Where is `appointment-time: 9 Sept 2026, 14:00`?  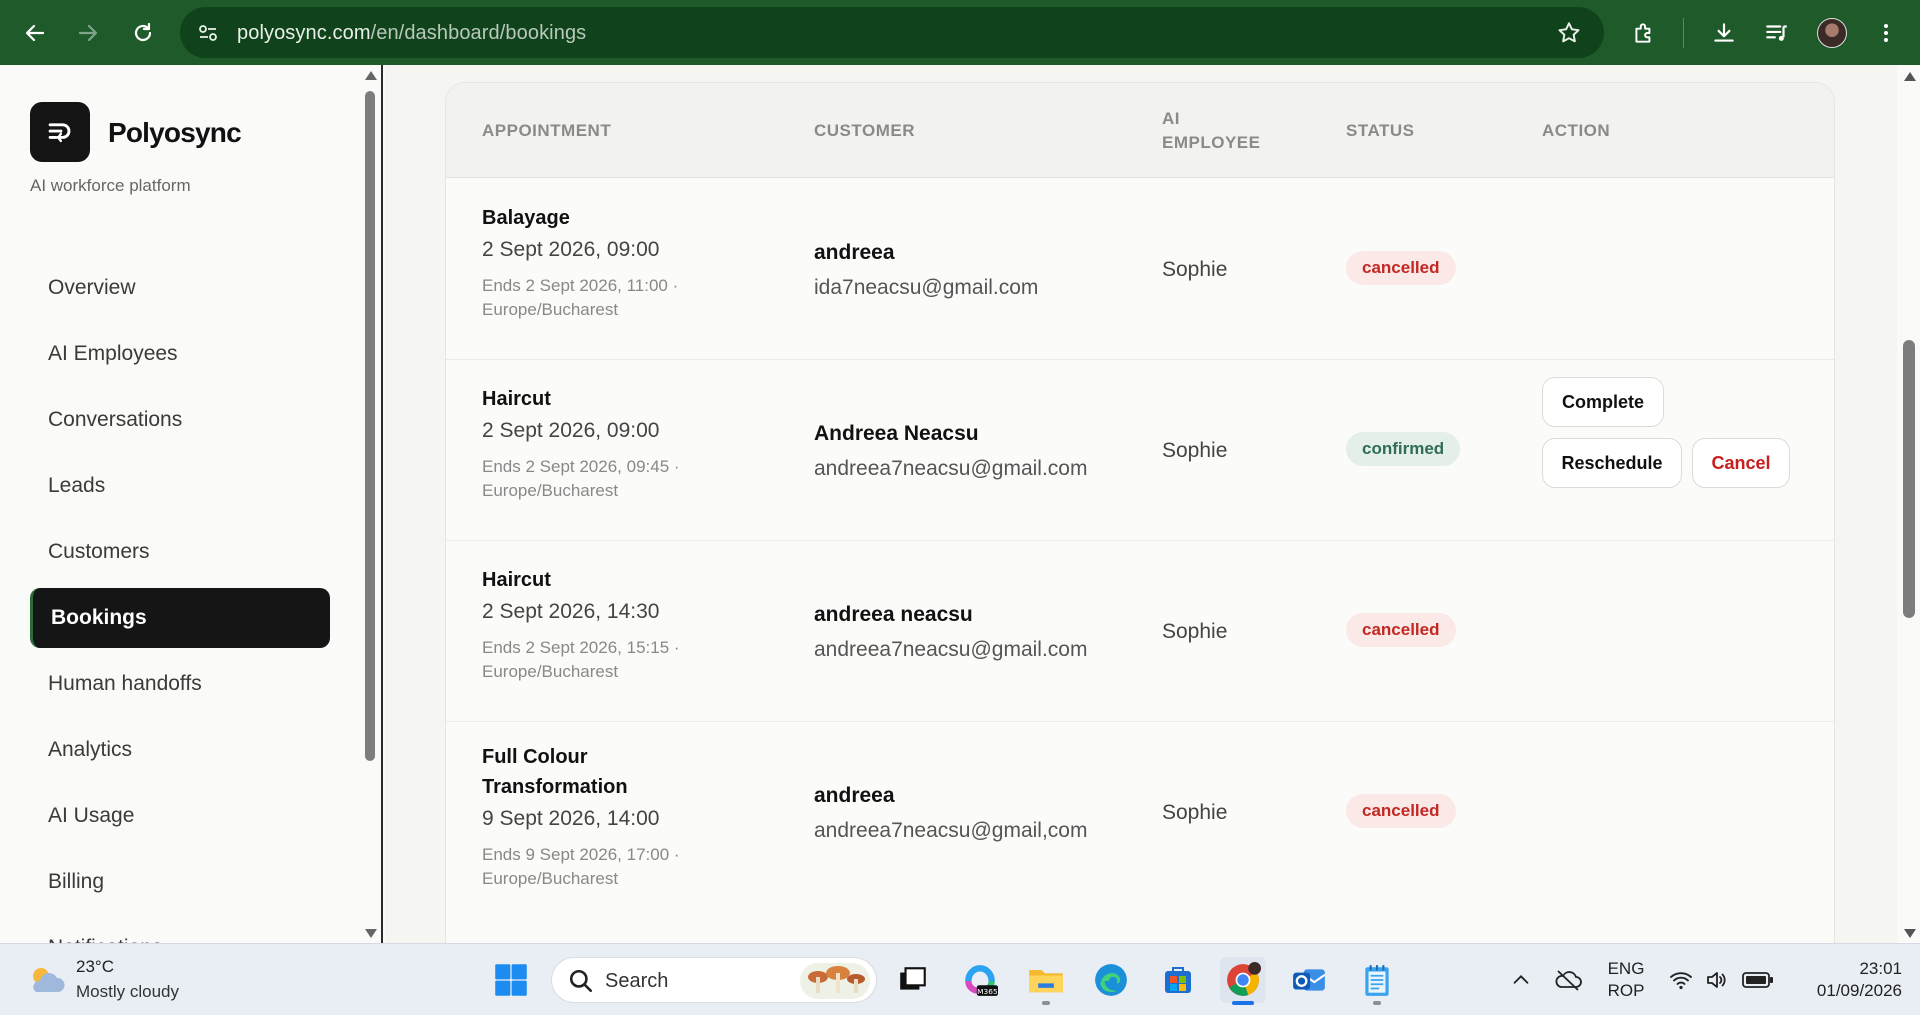
appointment-time: 9 Sept 2026, 14:00 is located at coordinates (571, 818).